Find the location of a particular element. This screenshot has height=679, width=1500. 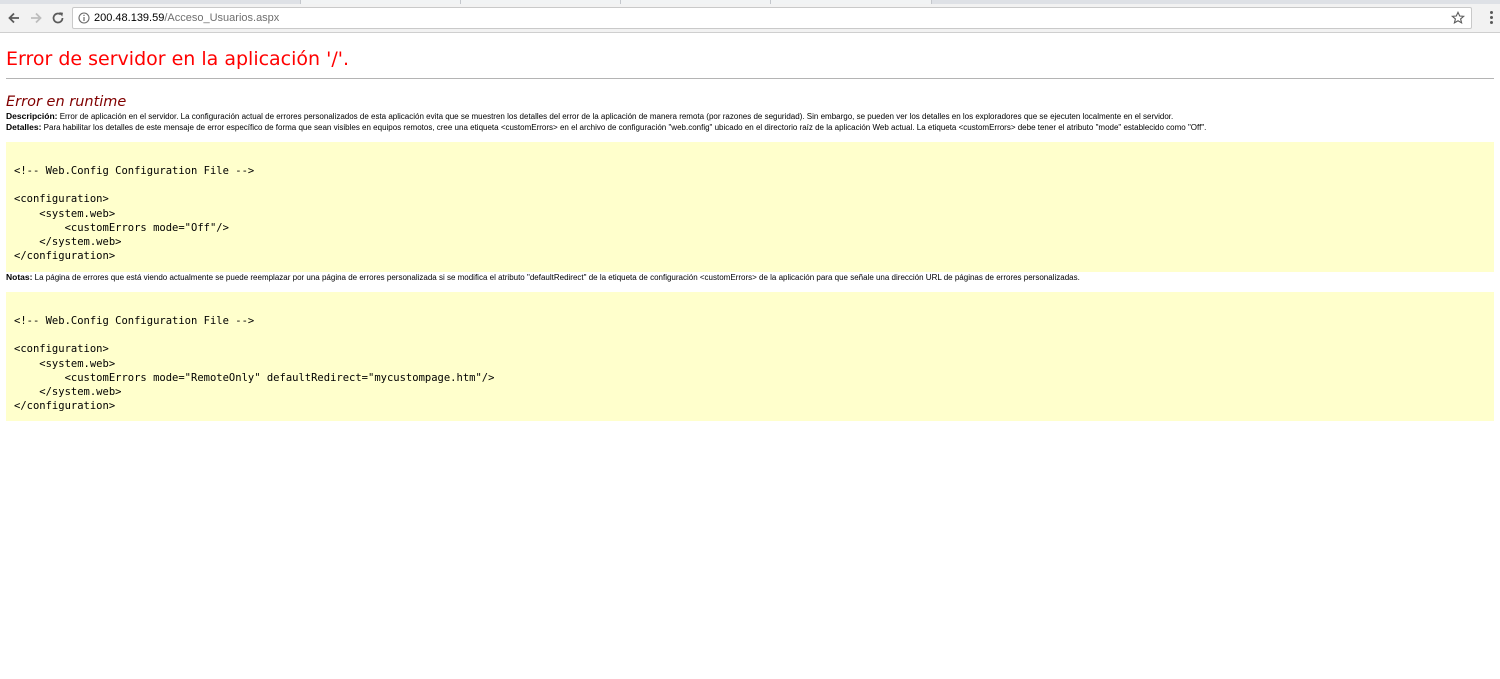

notes-label: Notas: is located at coordinates (19, 277).